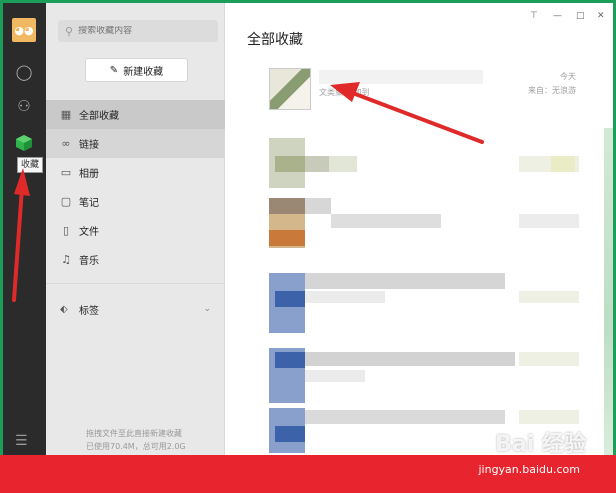 This screenshot has height=493, width=616. I want to click on music-icon: ♫, so click(66, 259).